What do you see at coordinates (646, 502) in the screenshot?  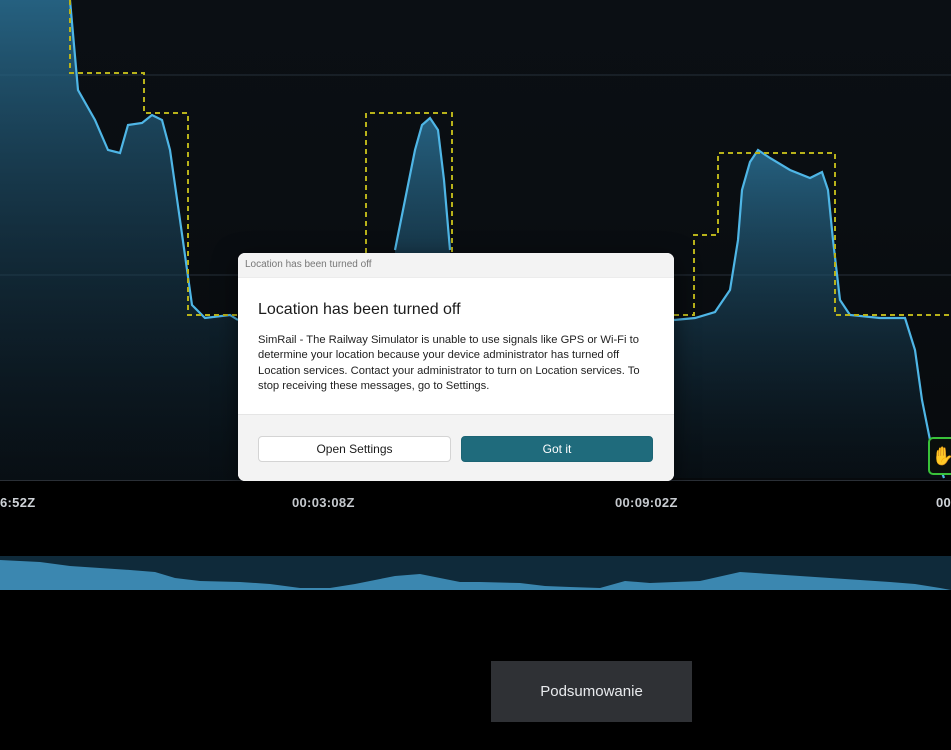 I see `time-label: 00:09:02Z` at bounding box center [646, 502].